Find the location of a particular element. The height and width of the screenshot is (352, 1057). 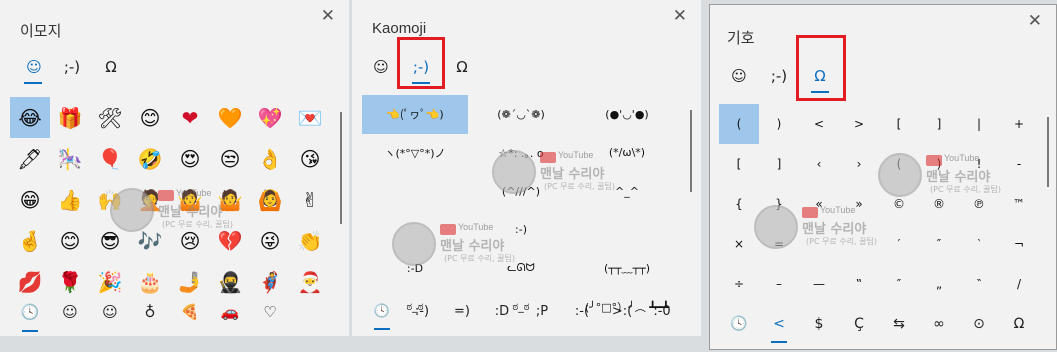

category-currency: $ is located at coordinates (819, 324).